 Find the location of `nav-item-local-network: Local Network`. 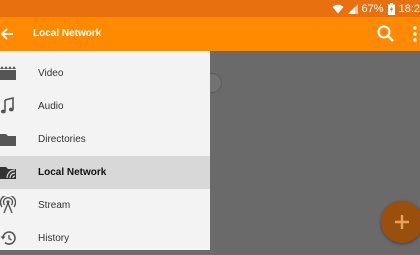

nav-item-local-network: Local Network is located at coordinates (105, 172).